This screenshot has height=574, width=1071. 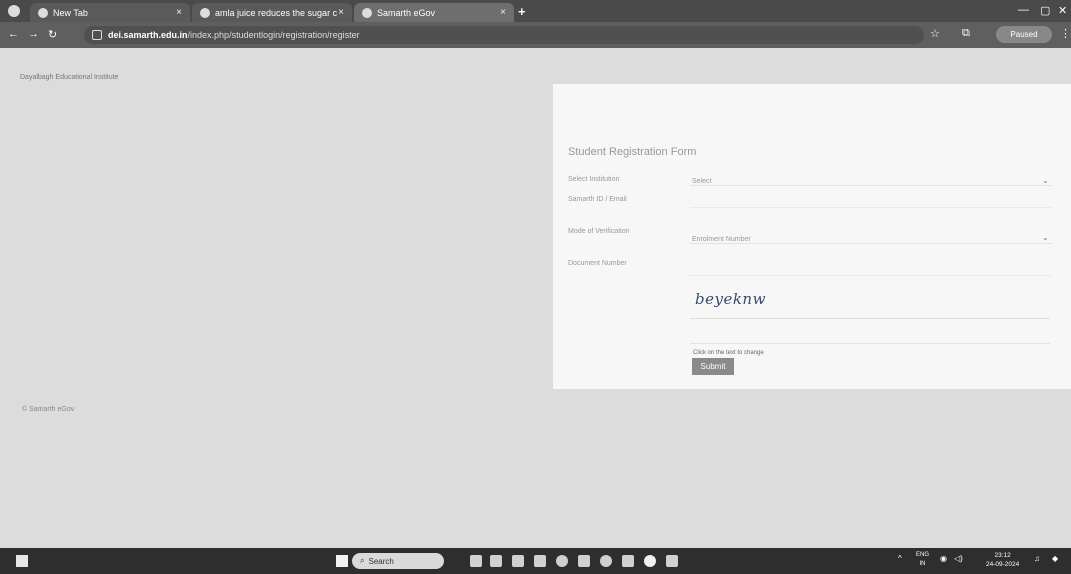 I want to click on captcha-divider, so click(x=870, y=318).